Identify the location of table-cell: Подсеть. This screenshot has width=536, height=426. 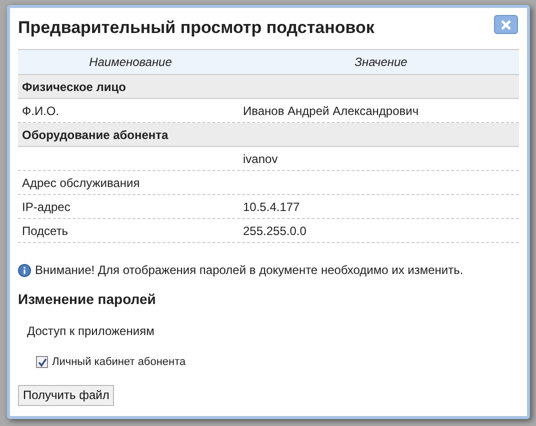
(45, 231).